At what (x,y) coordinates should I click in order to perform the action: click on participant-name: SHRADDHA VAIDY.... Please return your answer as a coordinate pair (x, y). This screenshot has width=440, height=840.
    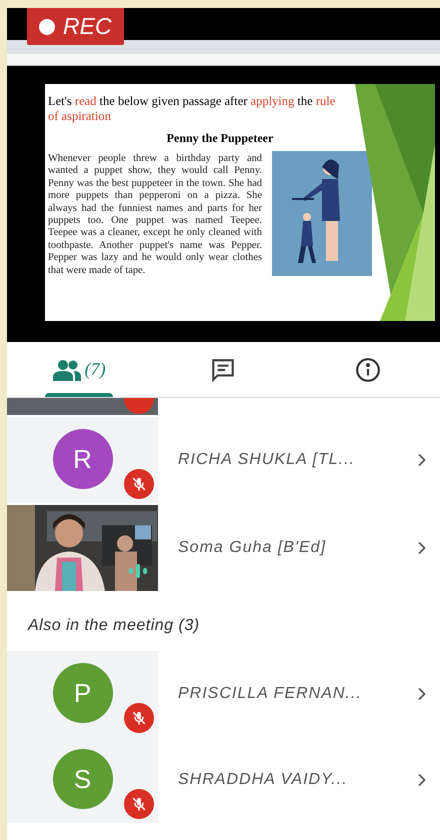
    Looking at the image, I should click on (263, 780).